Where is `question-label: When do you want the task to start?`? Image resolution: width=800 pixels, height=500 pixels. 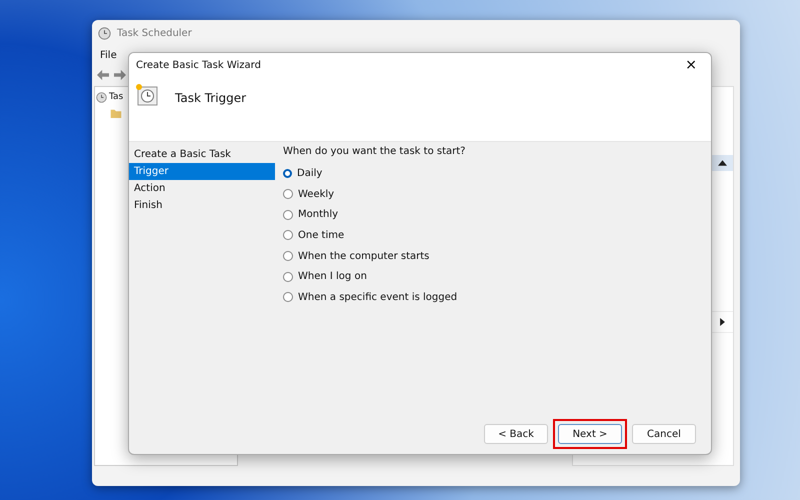
question-label: When do you want the task to start? is located at coordinates (374, 151).